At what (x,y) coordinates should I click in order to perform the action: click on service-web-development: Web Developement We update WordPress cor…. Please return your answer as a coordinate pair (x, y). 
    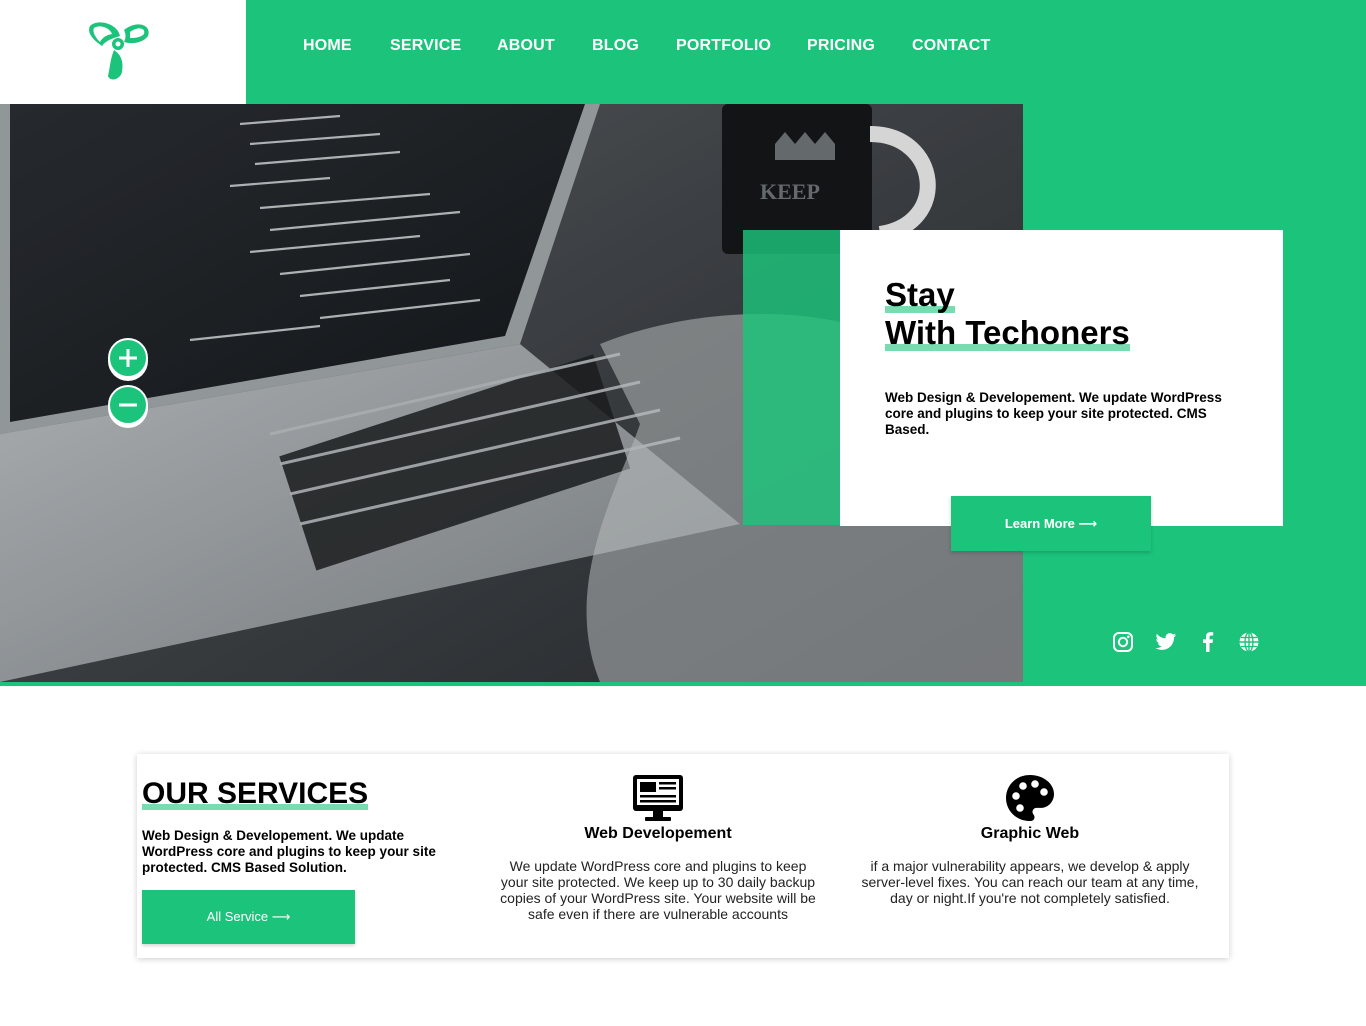
    Looking at the image, I should click on (658, 848).